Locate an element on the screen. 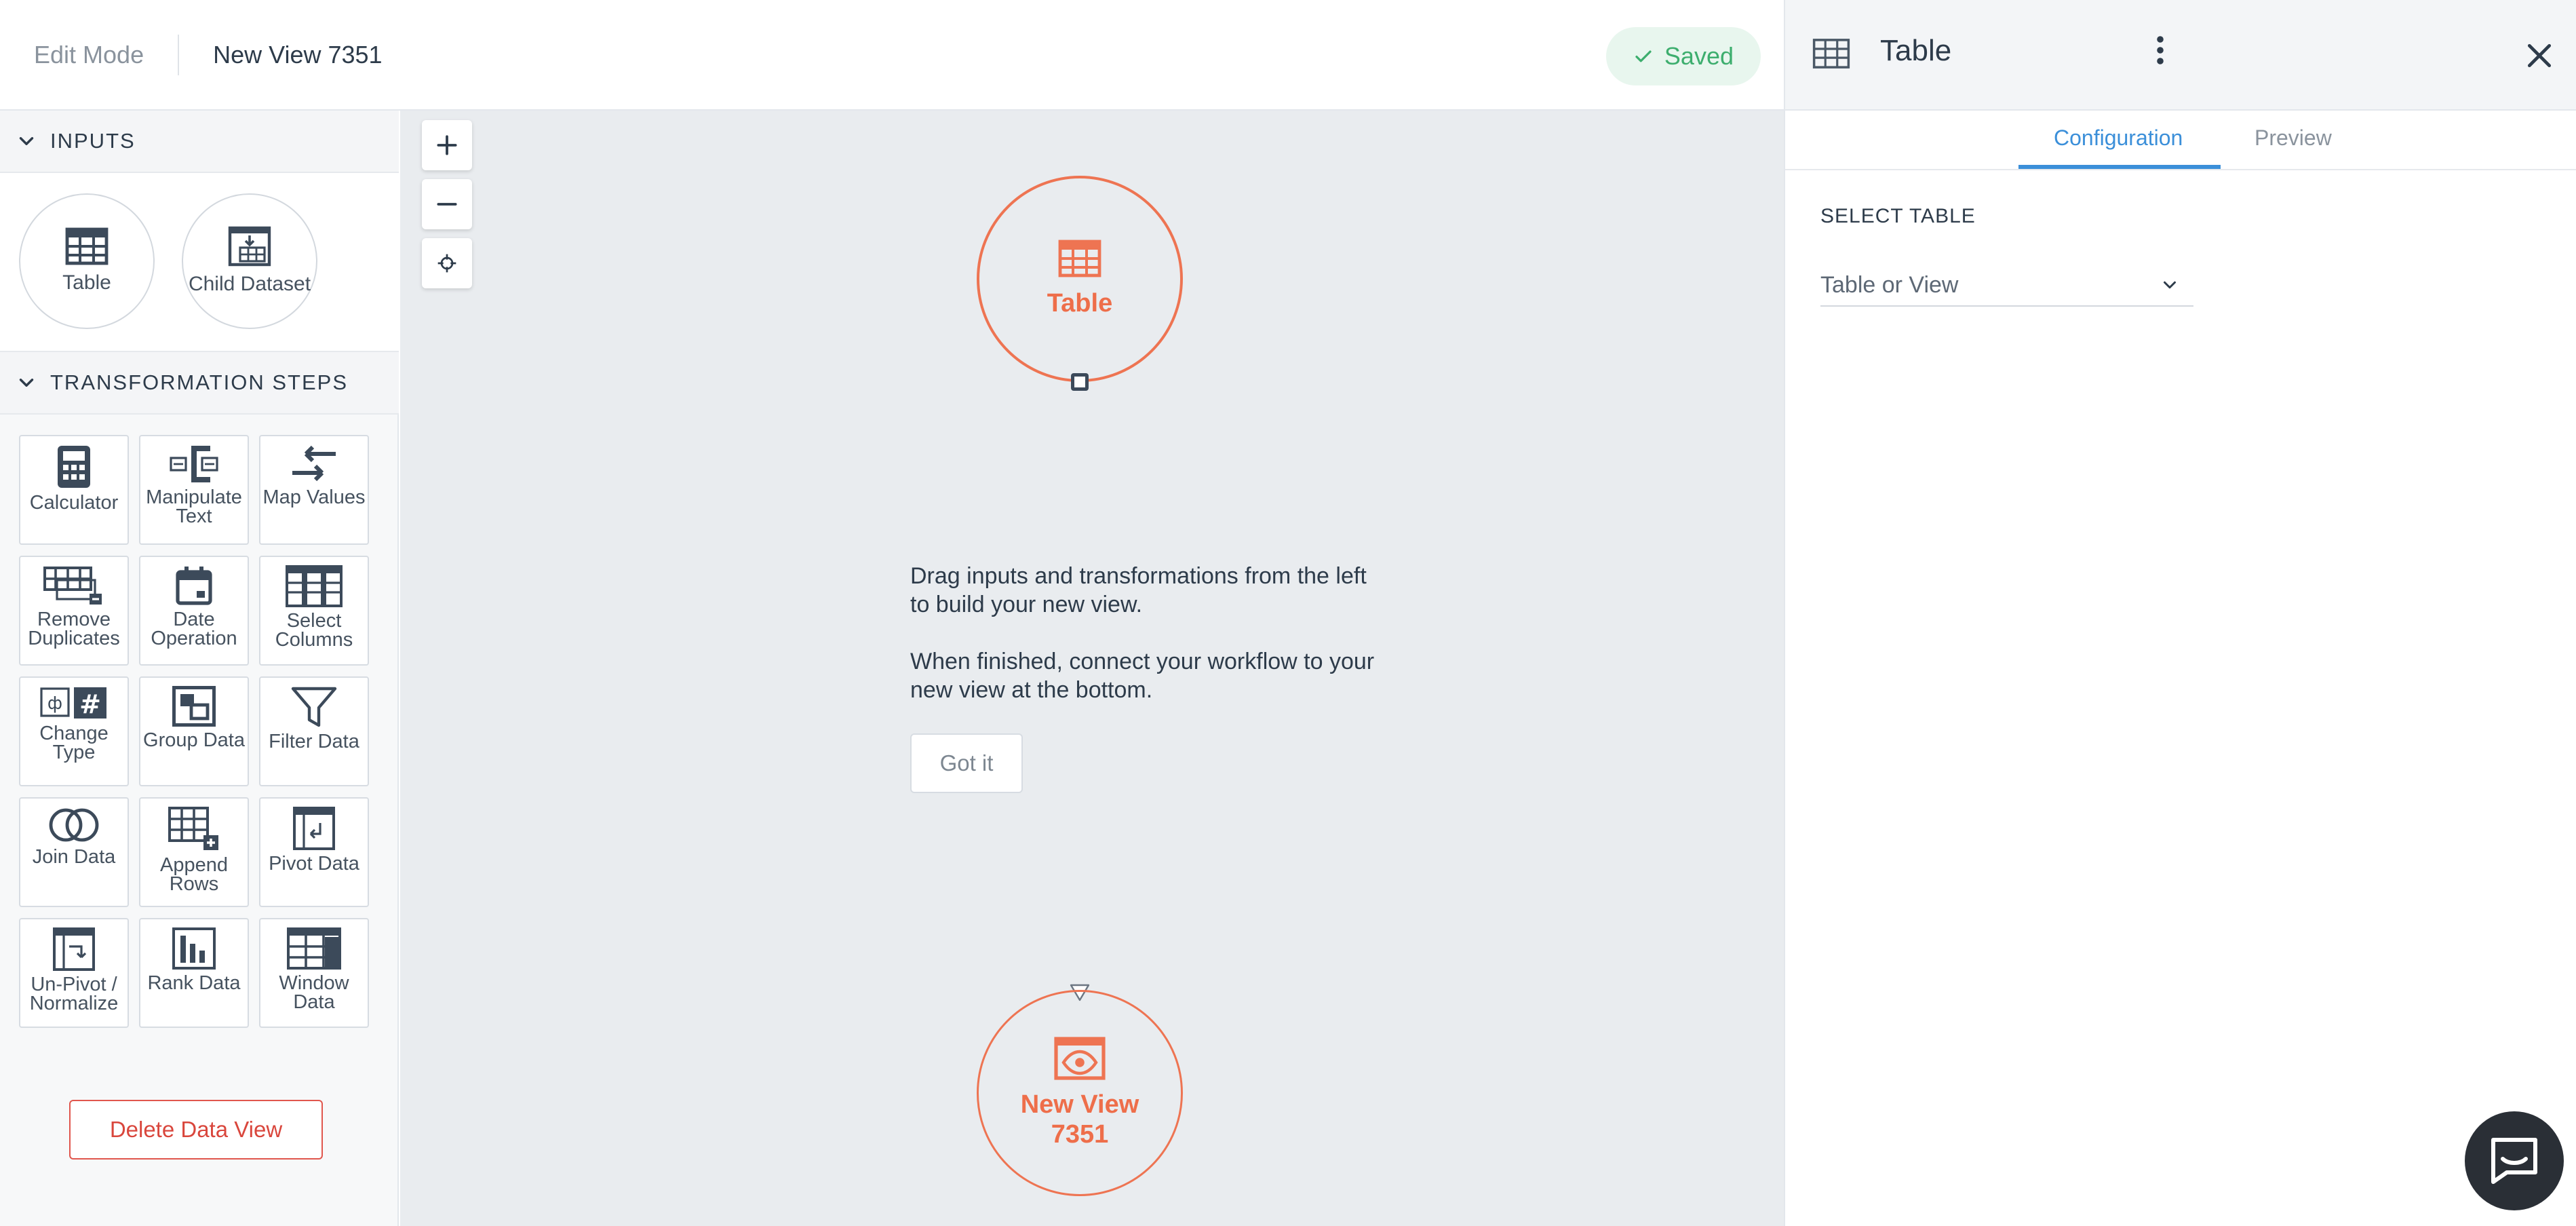  step-label: Pivot Data is located at coordinates (314, 864).